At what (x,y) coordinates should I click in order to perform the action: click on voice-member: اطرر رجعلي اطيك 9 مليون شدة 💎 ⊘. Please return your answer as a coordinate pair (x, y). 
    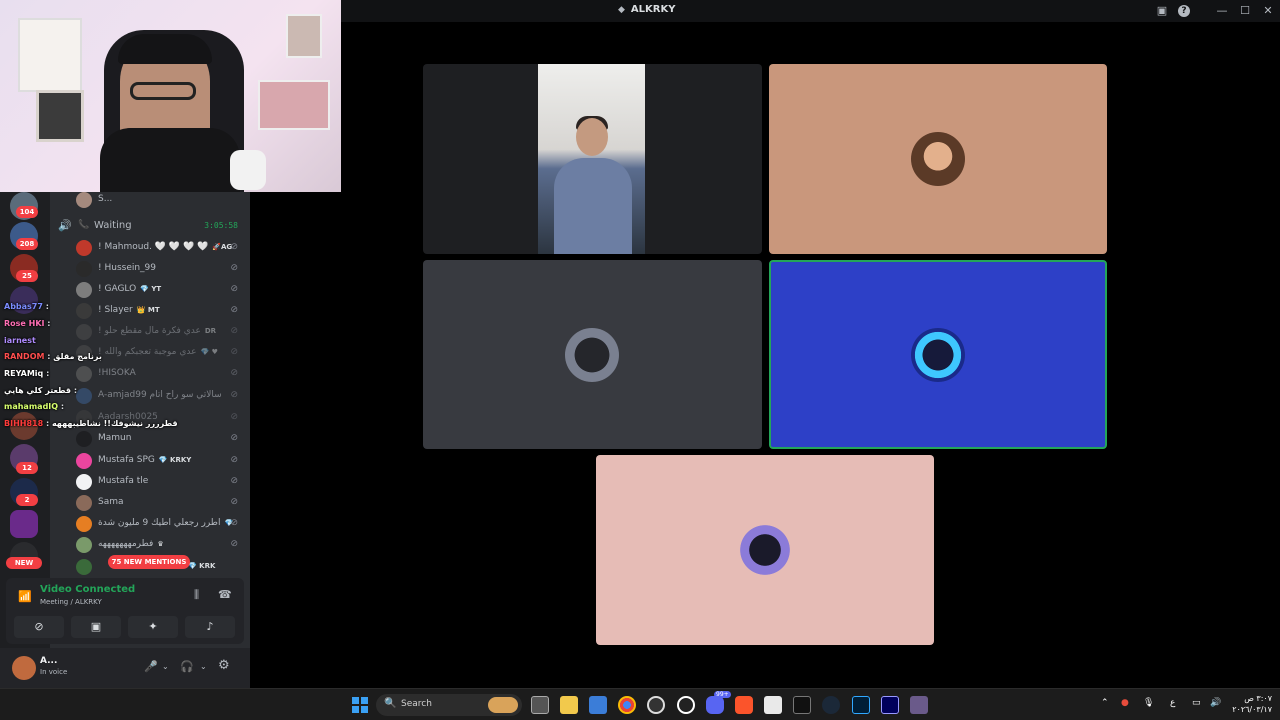
    Looking at the image, I should click on (161, 524).